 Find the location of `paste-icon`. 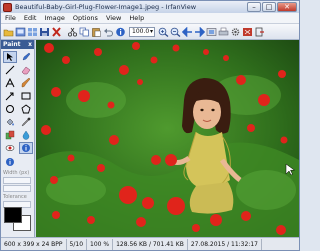

paste-icon is located at coordinates (96, 31).